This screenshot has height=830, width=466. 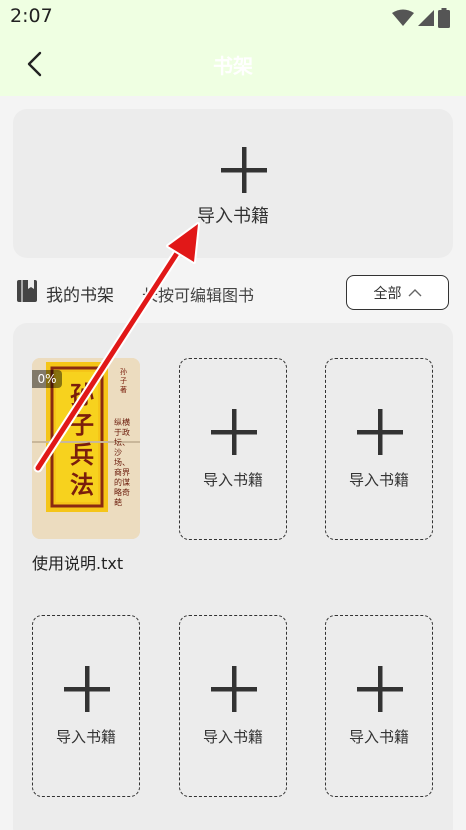 What do you see at coordinates (403, 17) in the screenshot?
I see `wifi-icon` at bounding box center [403, 17].